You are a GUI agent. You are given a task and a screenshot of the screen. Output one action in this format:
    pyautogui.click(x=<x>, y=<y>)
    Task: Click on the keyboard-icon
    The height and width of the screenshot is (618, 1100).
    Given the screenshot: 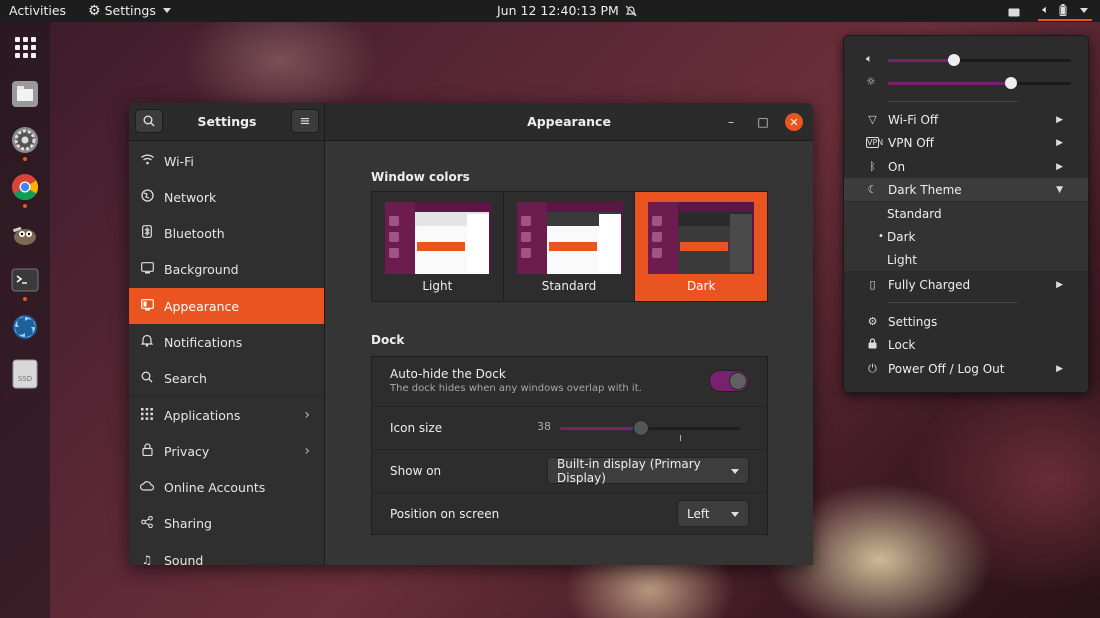 What is the action you would take?
    pyautogui.click(x=1014, y=12)
    